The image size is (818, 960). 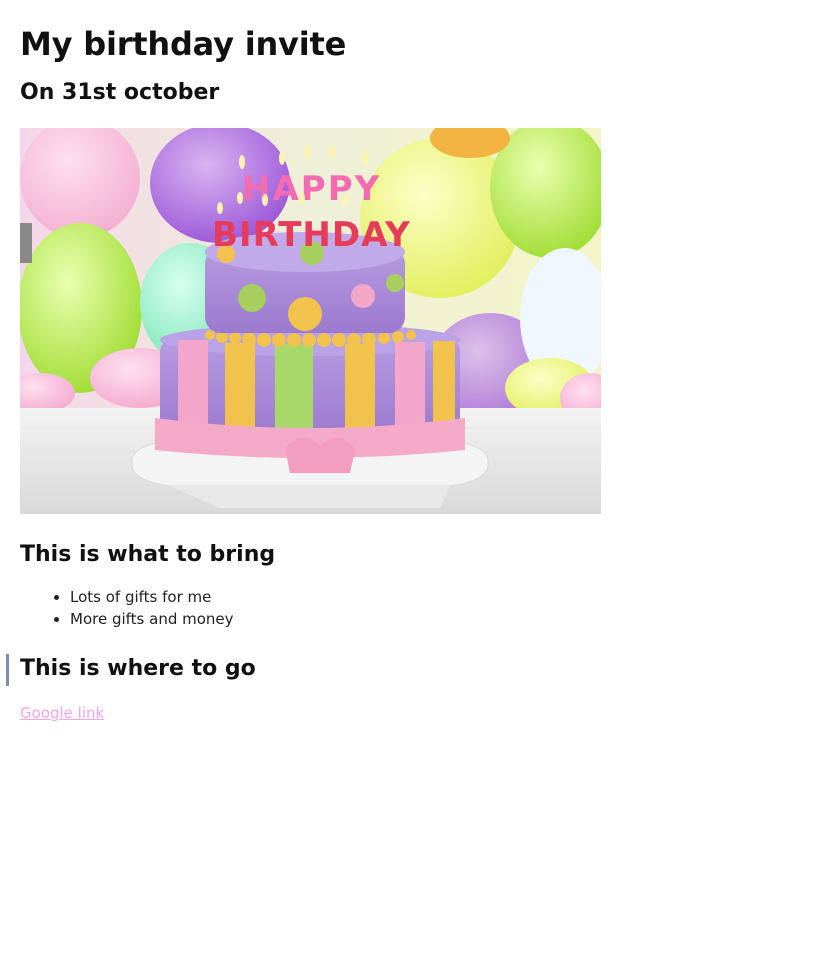 I want to click on date-heading: On 31st october, so click(x=120, y=92).